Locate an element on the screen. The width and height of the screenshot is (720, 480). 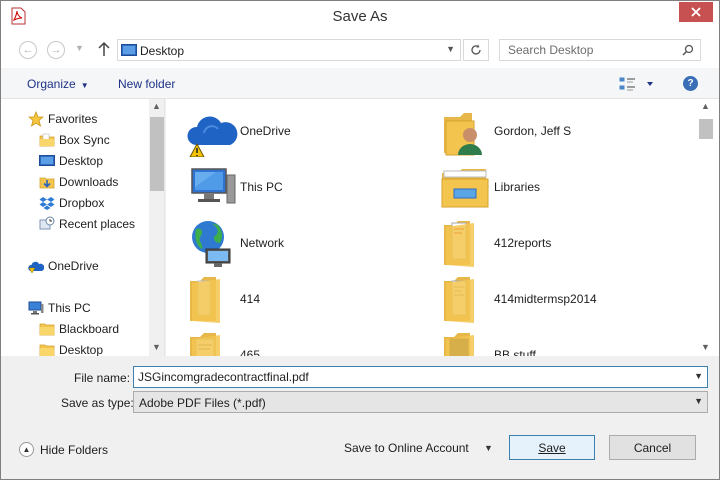
forward-button: → is located at coordinates (56, 50).